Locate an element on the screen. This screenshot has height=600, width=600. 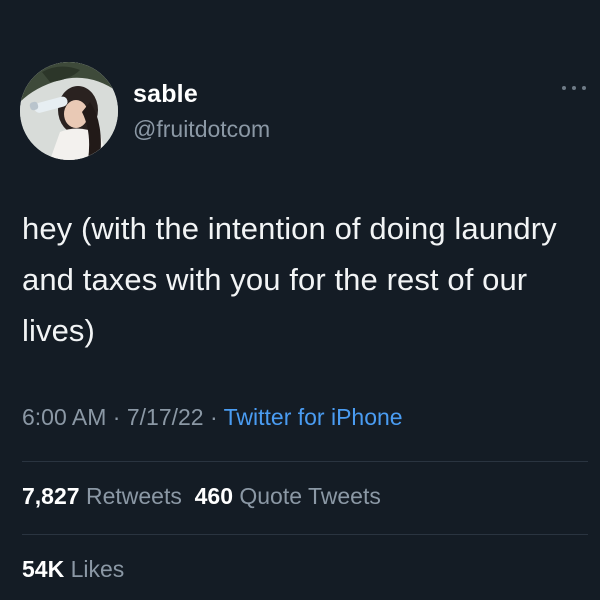
retweets-stat: 7,827 Retweets is located at coordinates (102, 496).